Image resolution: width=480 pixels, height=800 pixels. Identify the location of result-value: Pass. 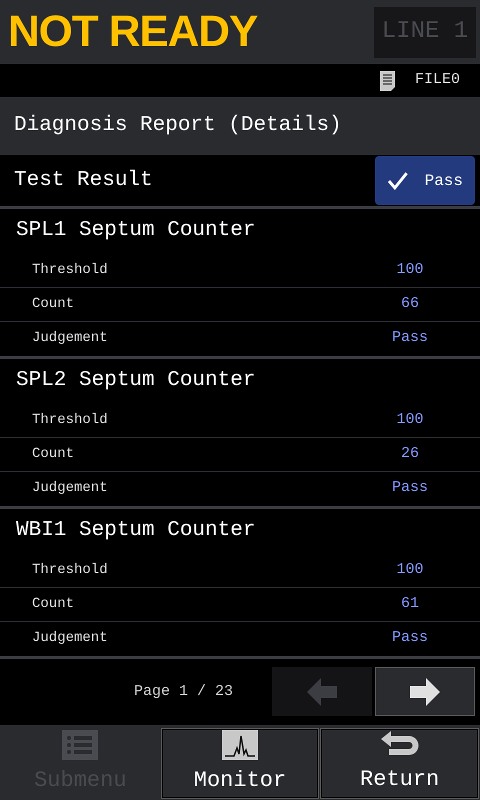
(443, 181).